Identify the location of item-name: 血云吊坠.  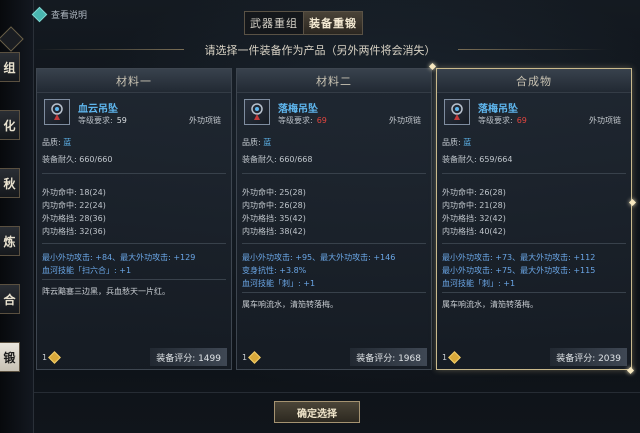
(98, 109).